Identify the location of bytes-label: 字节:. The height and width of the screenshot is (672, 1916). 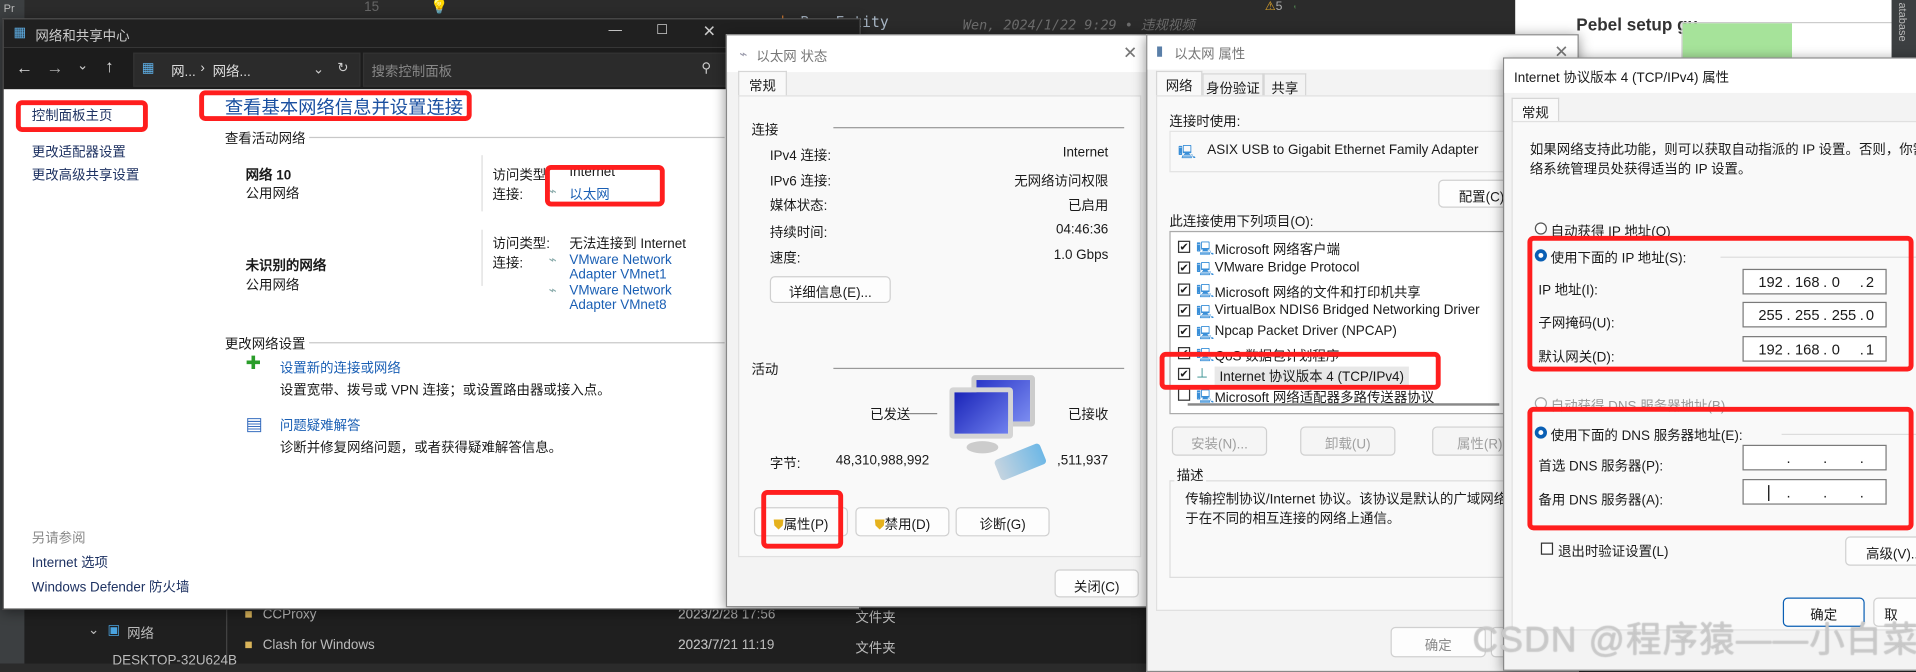
(785, 464).